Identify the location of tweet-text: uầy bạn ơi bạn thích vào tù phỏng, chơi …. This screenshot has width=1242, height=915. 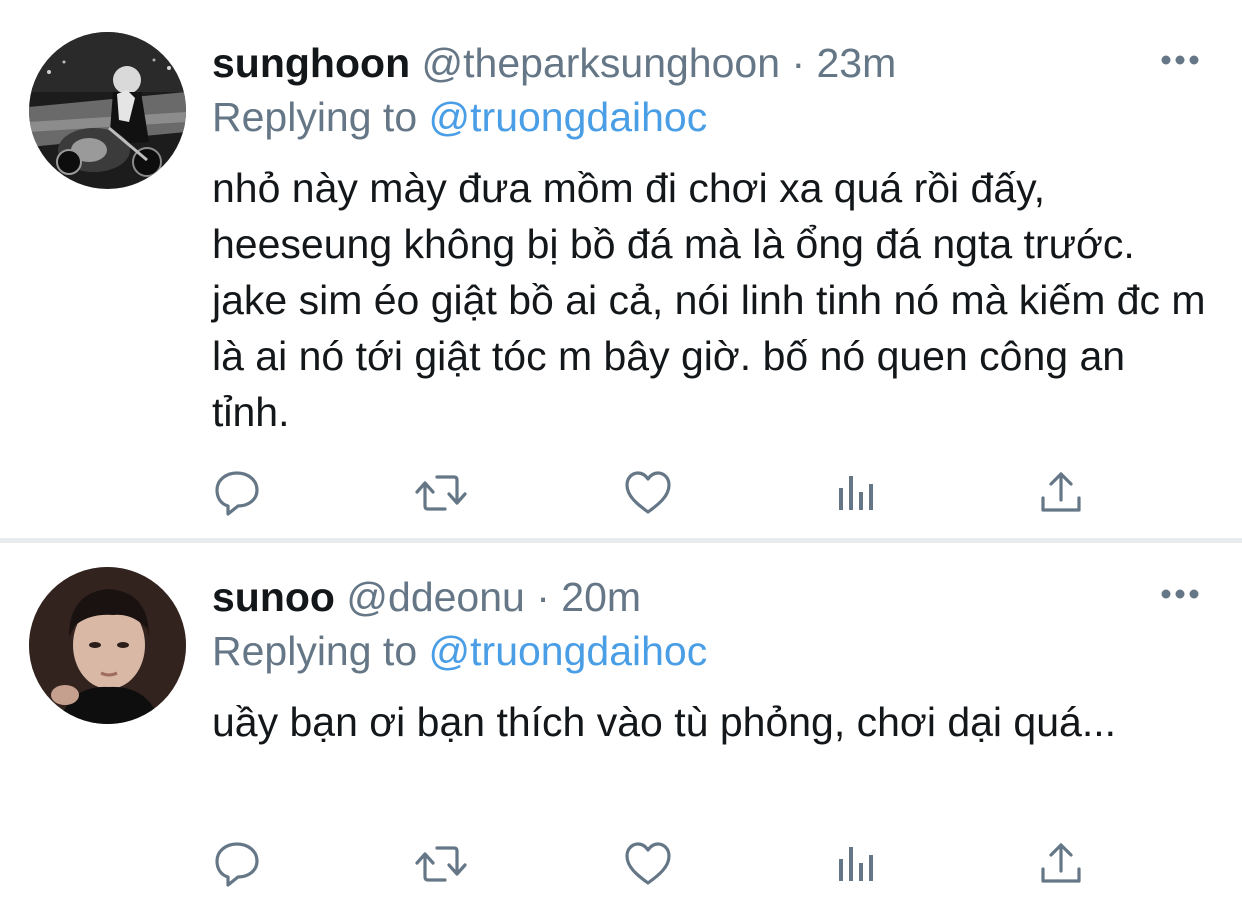
(664, 722).